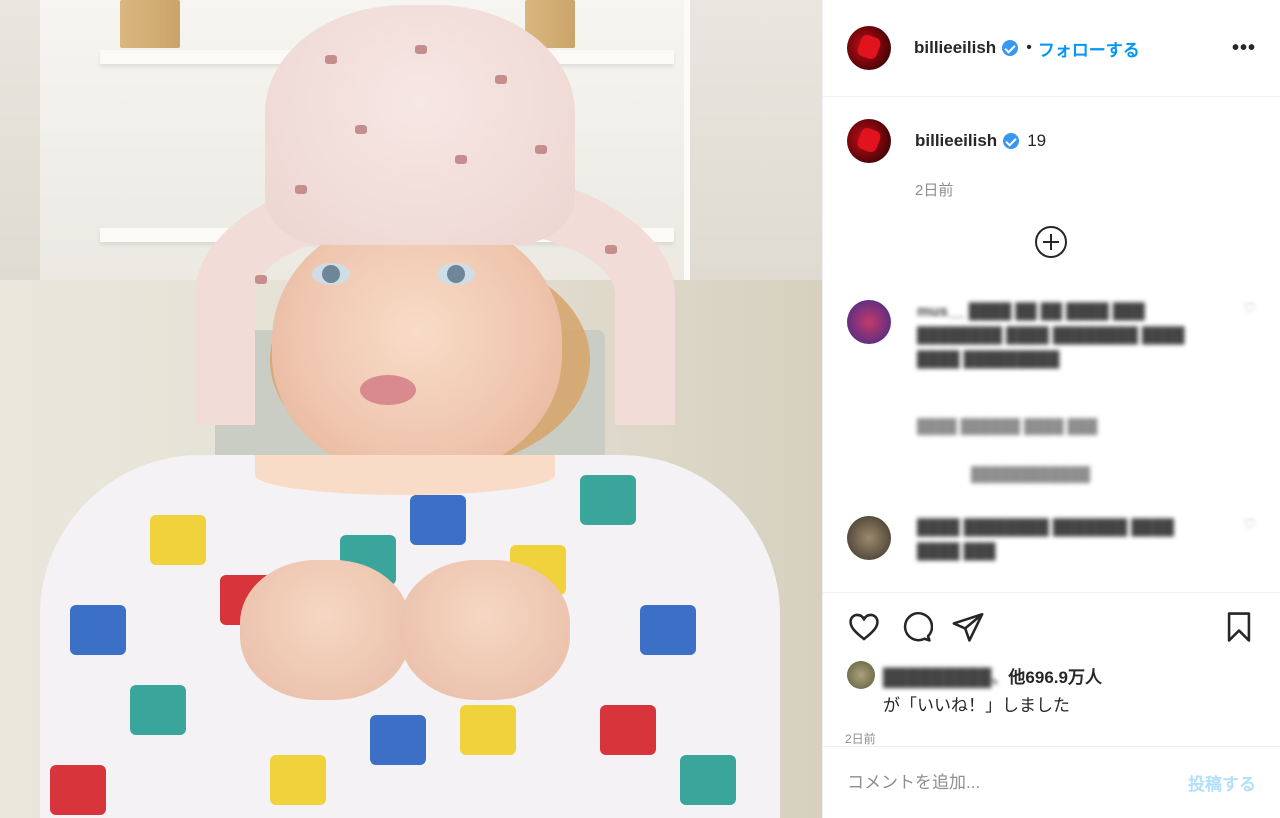 Image resolution: width=1280 pixels, height=818 pixels. Describe the element at coordinates (916, 627) in the screenshot. I see `comment-bubble-icon` at that location.